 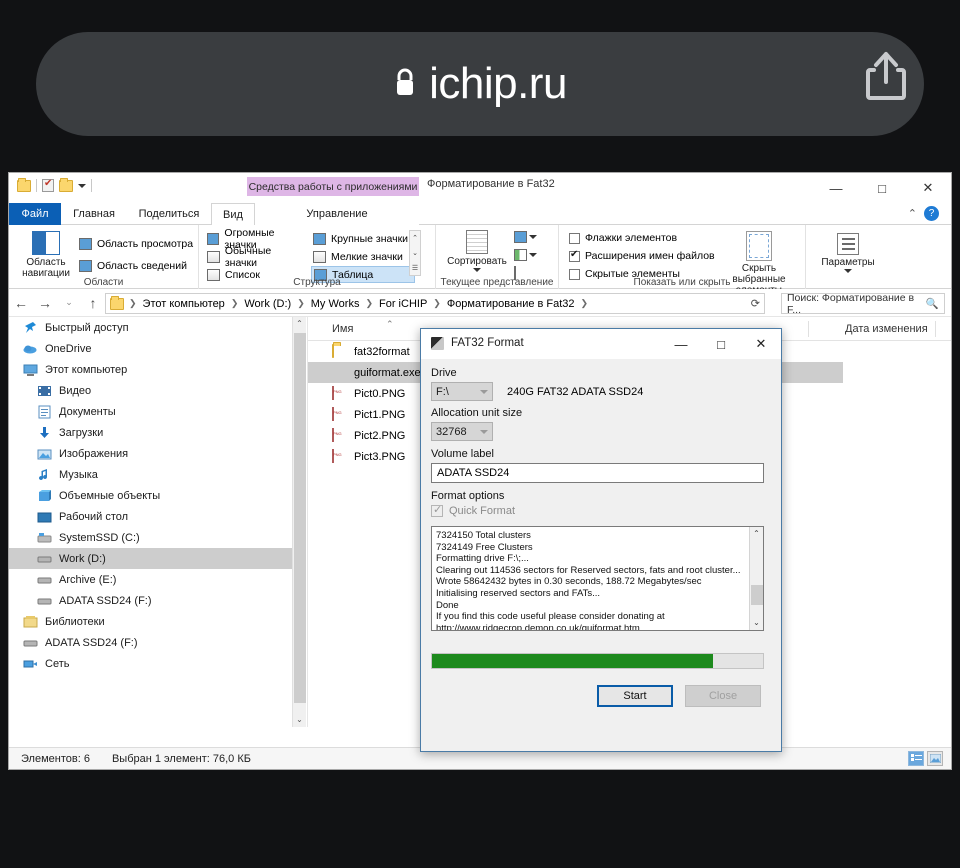 What do you see at coordinates (150, 558) in the screenshot?
I see `sidebar-item-work-d: Work (D:)` at bounding box center [150, 558].